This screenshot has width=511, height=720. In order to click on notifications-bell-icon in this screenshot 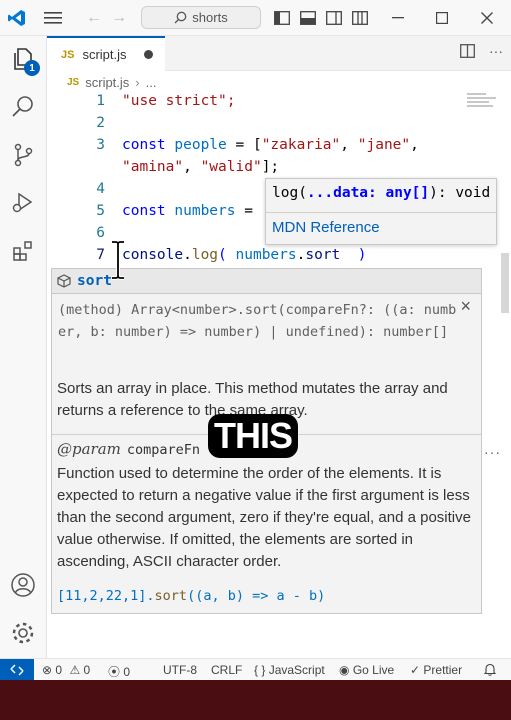, I will do `click(490, 671)`.